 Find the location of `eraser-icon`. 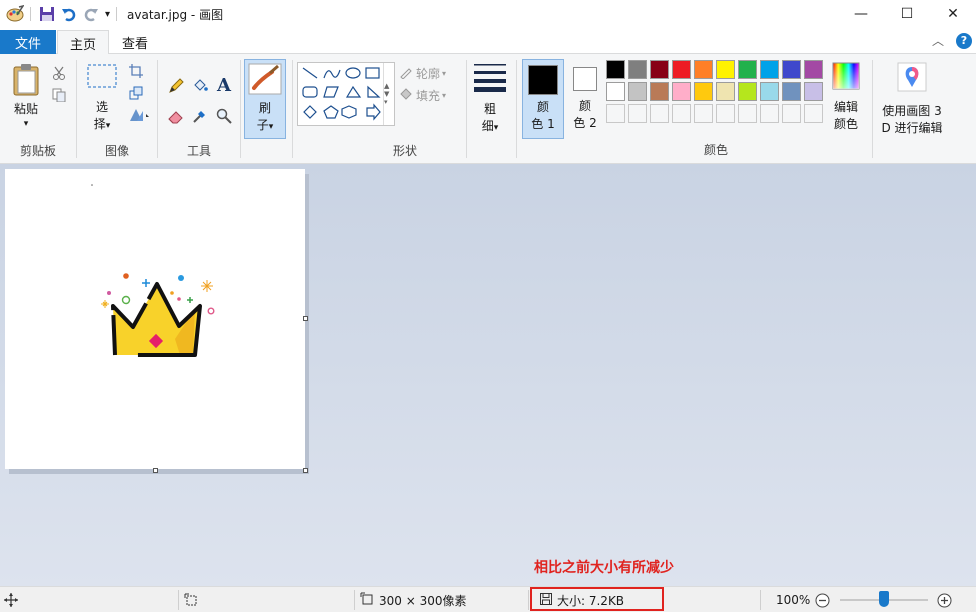

eraser-icon is located at coordinates (176, 116).